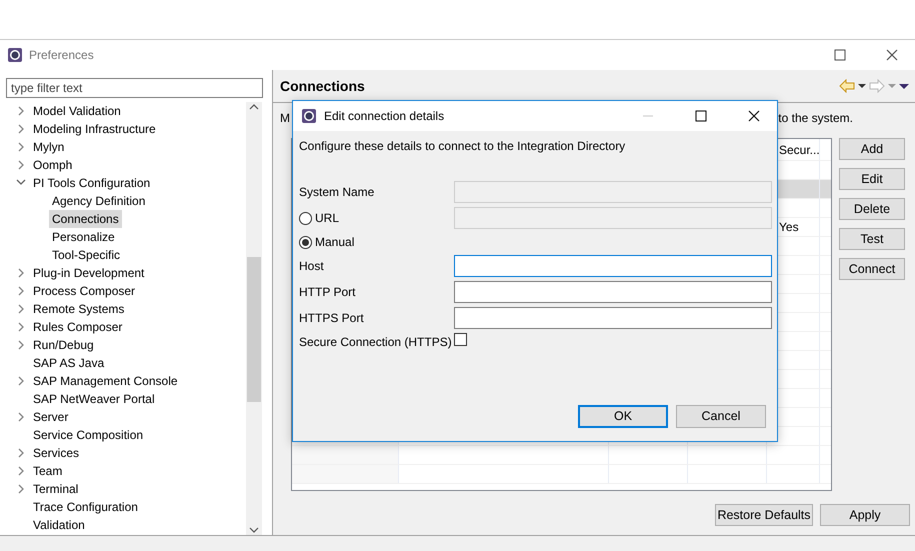  I want to click on tree-item: Model Validation, so click(77, 111).